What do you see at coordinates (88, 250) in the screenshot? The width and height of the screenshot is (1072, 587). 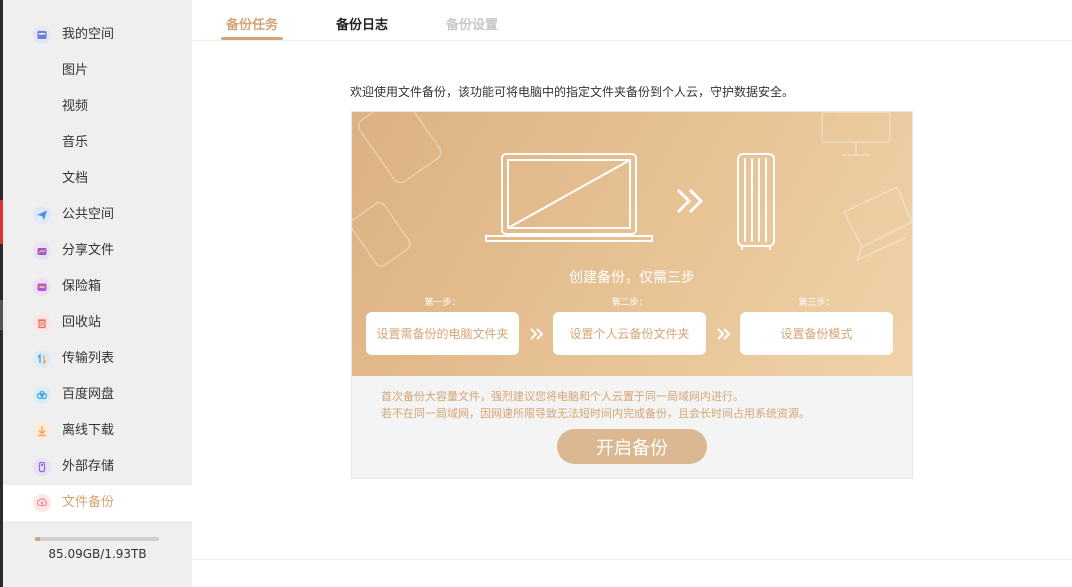 I see `sidebar-item-label: 分享文件` at bounding box center [88, 250].